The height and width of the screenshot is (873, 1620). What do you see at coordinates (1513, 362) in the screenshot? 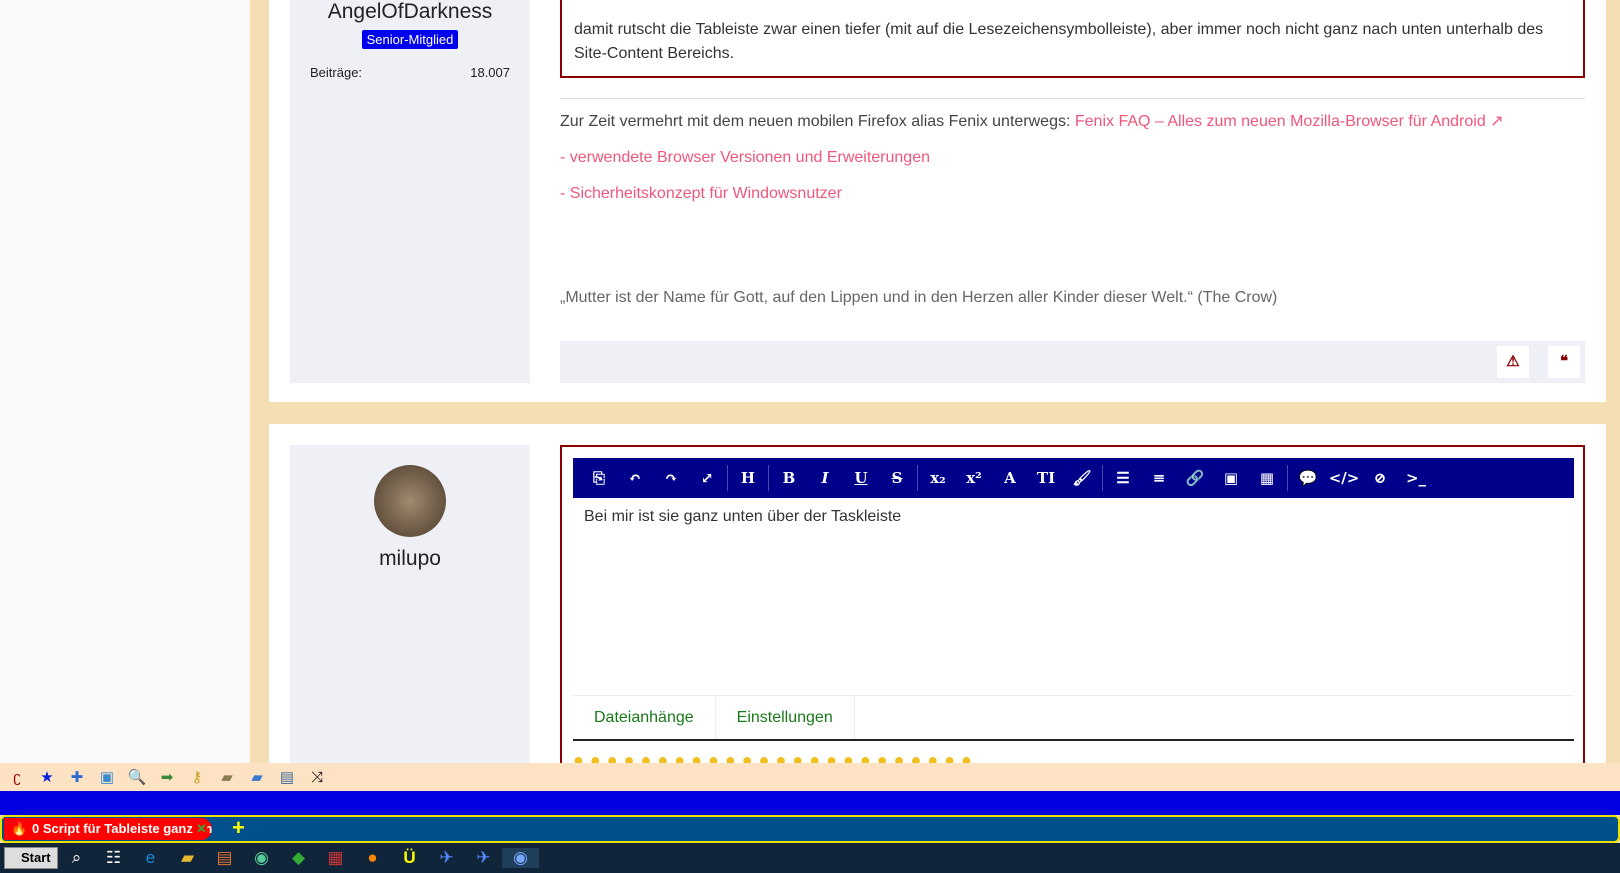
I see `report-warning-icon: ⚠` at bounding box center [1513, 362].